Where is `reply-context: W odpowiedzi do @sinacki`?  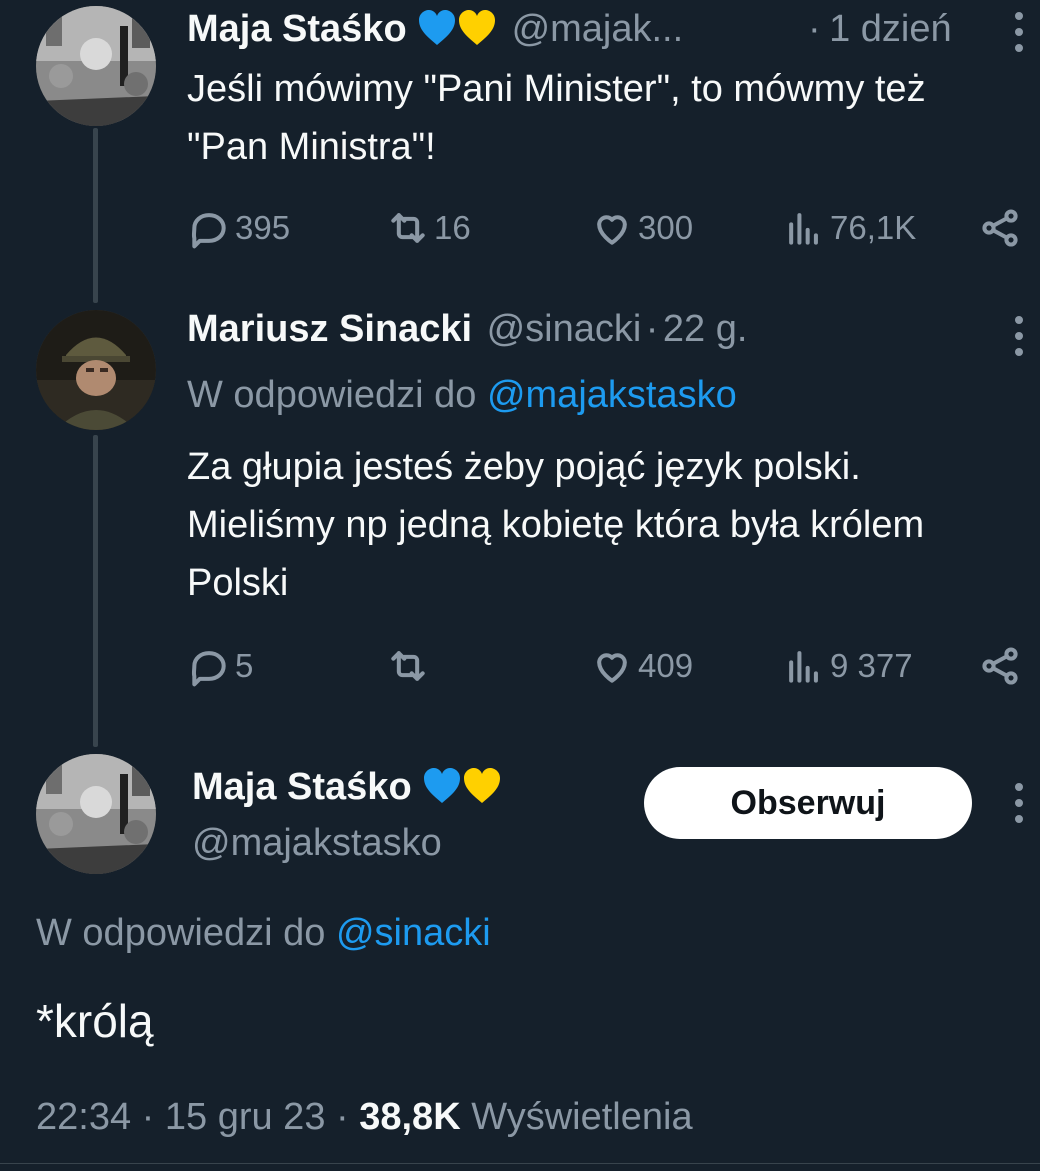
reply-context: W odpowiedzi do @sinacki is located at coordinates (263, 933).